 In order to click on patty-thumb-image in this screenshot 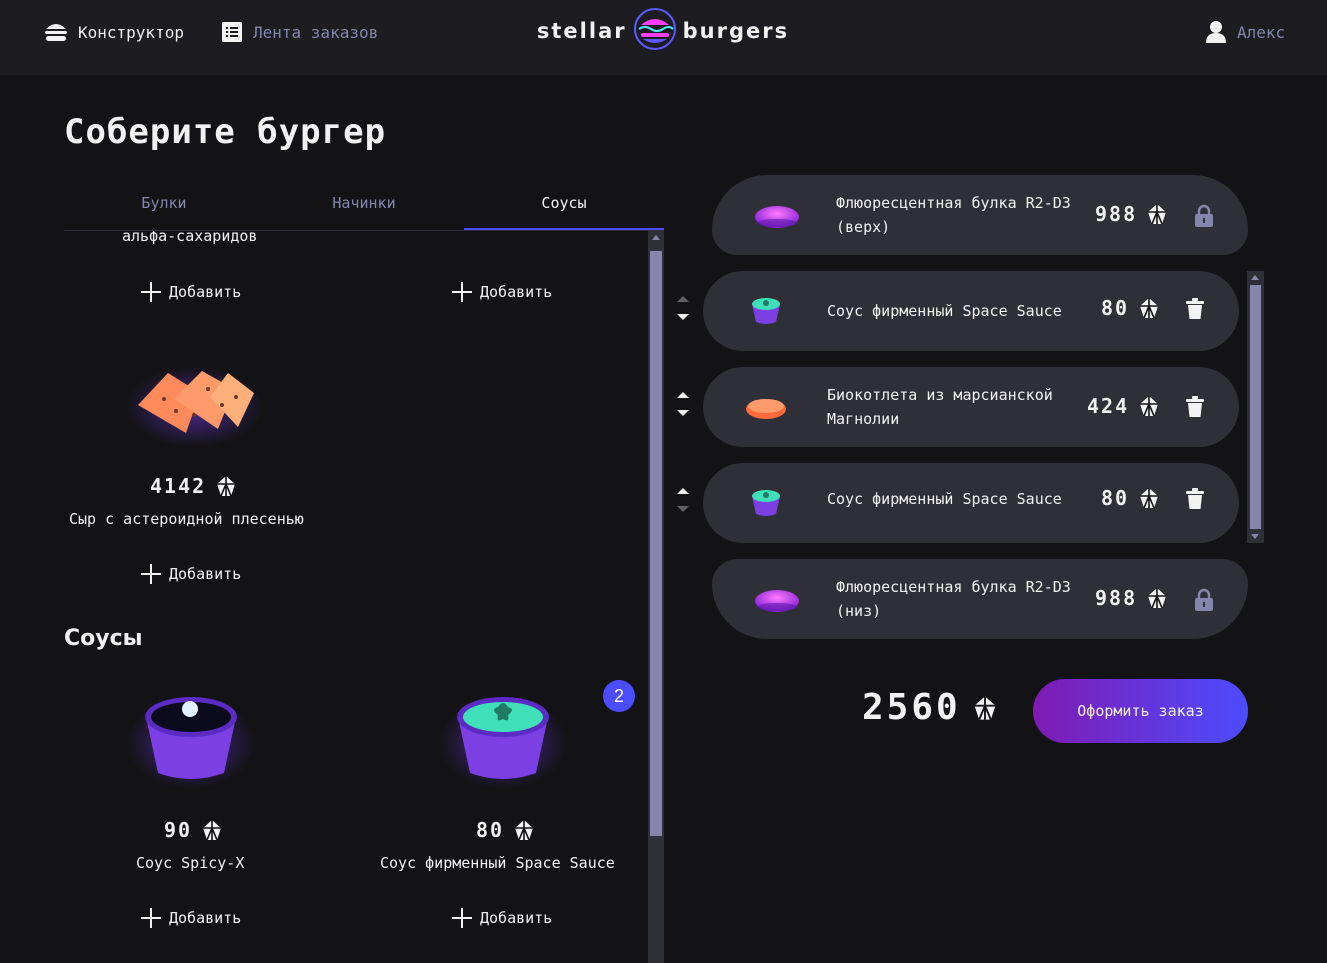, I will do `click(766, 407)`.